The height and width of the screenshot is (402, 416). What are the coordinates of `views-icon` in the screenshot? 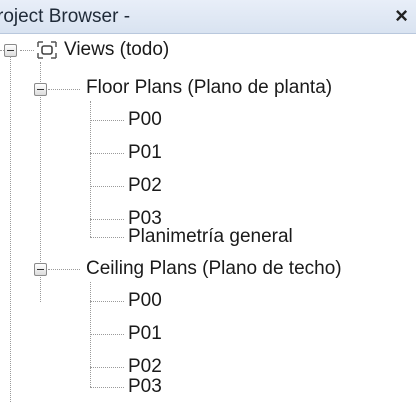 It's located at (47, 50).